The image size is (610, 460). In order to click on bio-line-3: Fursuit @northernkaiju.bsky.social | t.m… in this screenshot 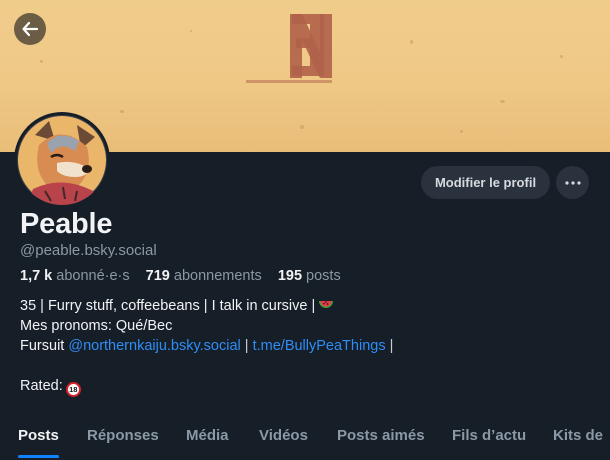, I will do `click(206, 346)`.